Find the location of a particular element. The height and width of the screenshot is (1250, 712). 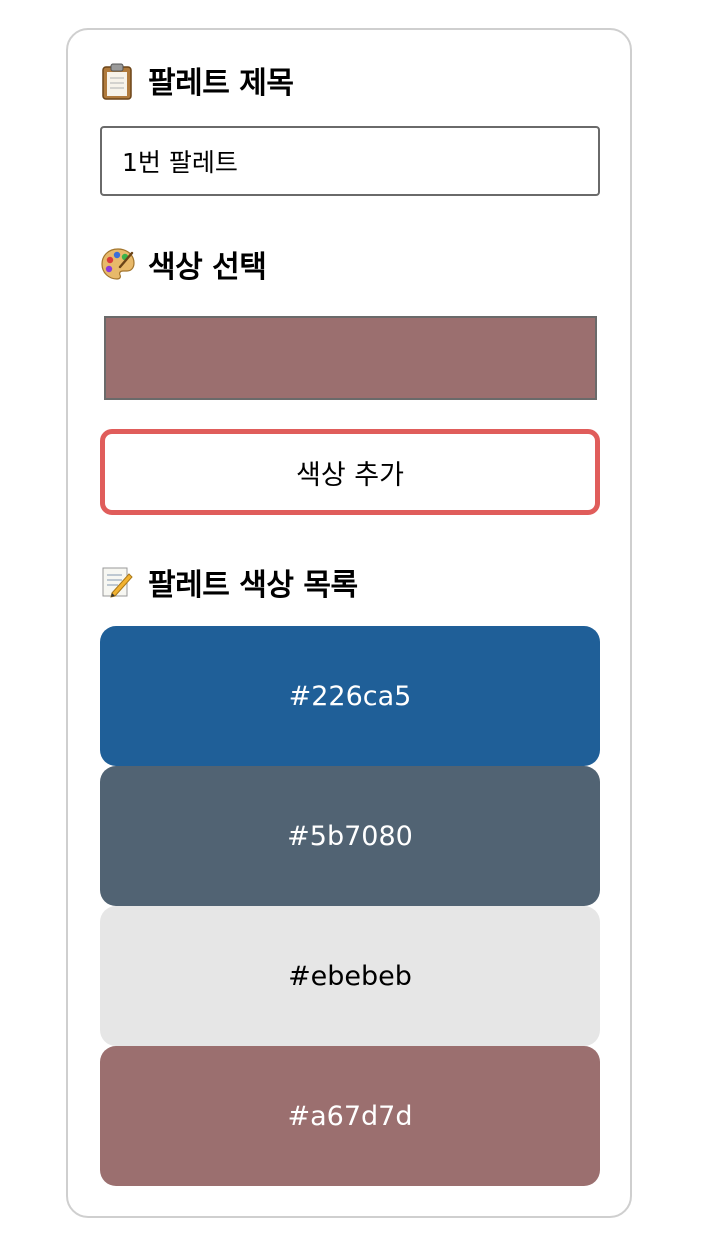

palette-title-heading: 팔레트 제목 is located at coordinates (197, 80).